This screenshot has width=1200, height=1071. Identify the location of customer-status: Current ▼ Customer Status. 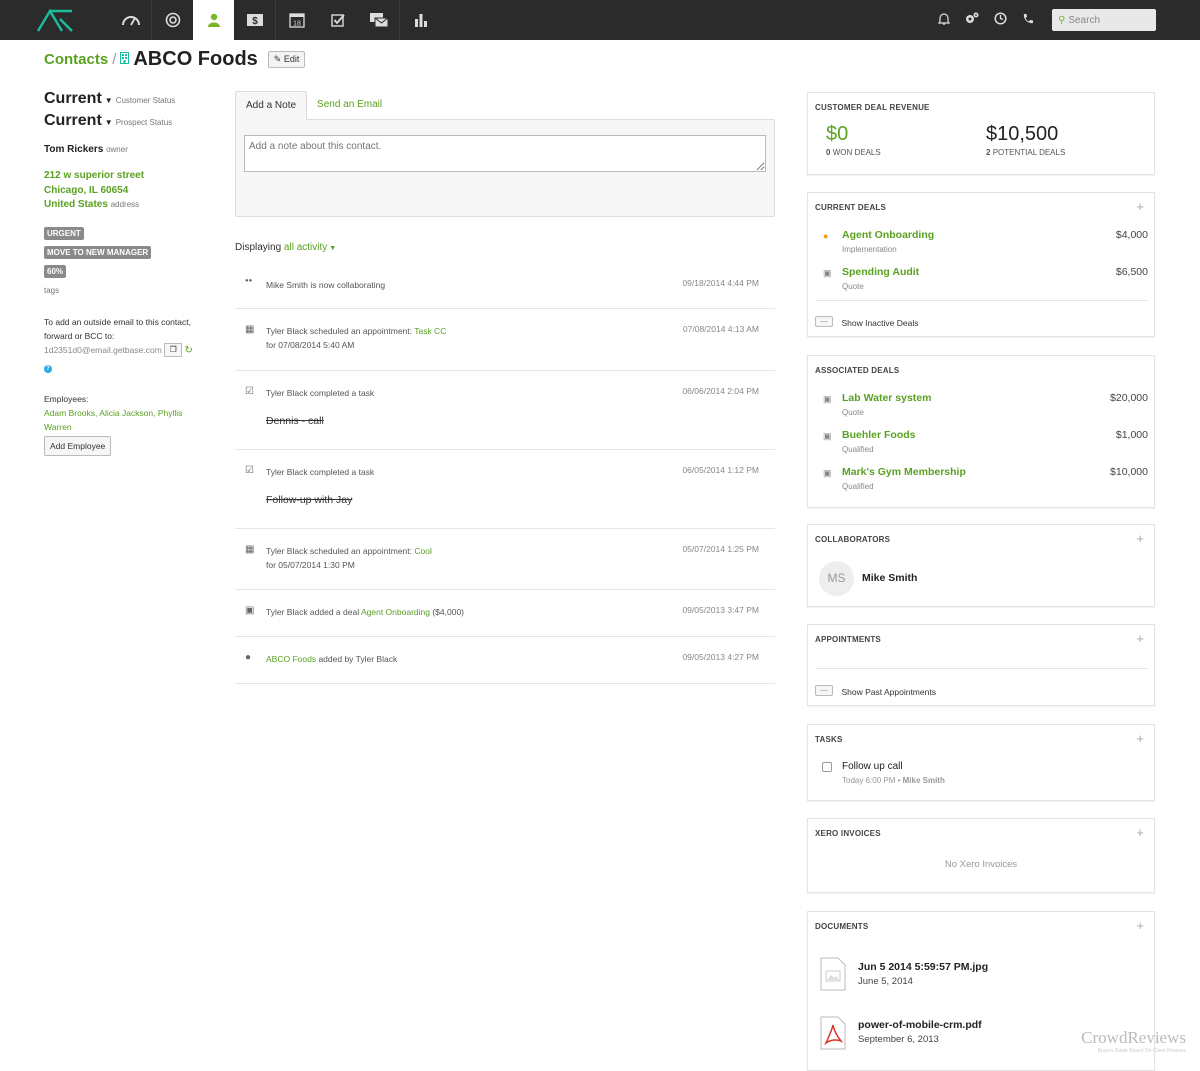
(129, 99).